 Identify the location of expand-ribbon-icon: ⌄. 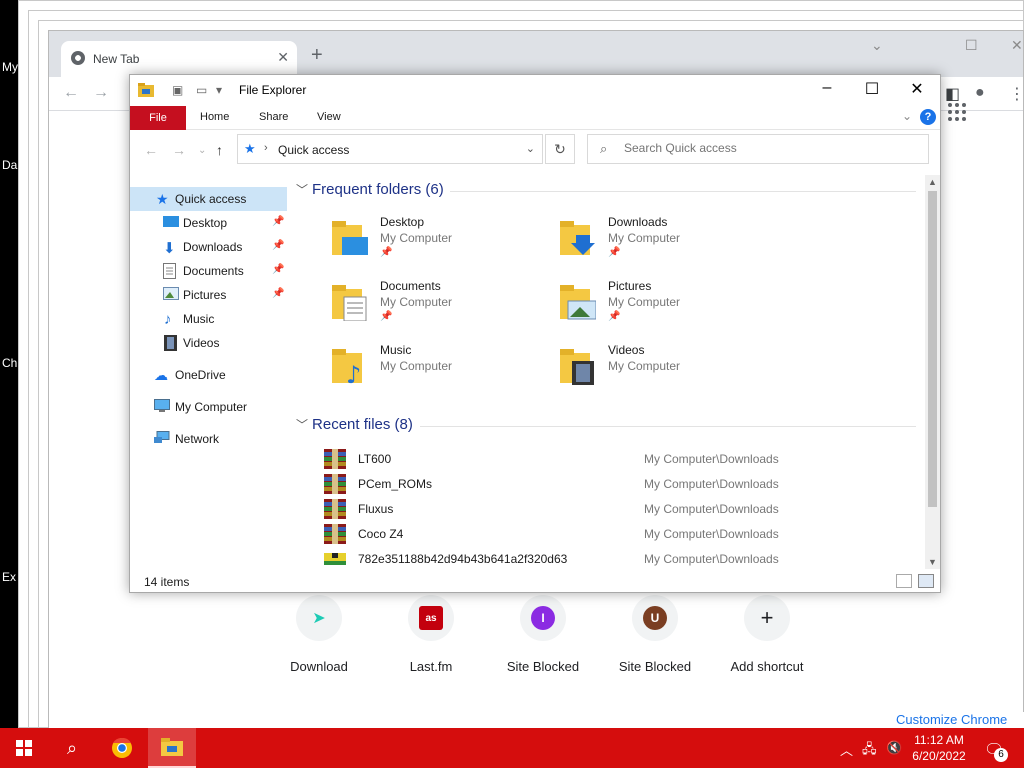
(907, 116).